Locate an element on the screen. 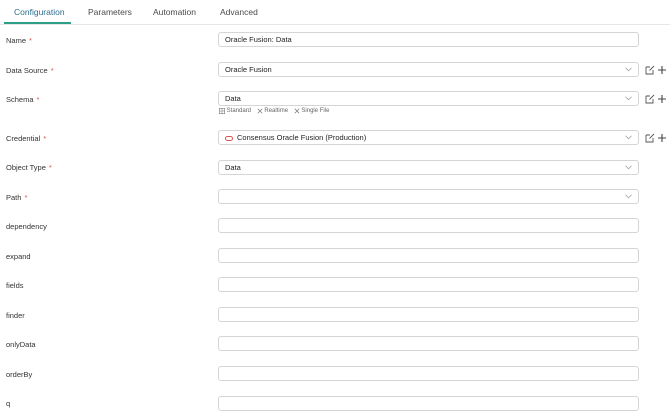 The height and width of the screenshot is (416, 670). credential-label: Credential * is located at coordinates (26, 138).